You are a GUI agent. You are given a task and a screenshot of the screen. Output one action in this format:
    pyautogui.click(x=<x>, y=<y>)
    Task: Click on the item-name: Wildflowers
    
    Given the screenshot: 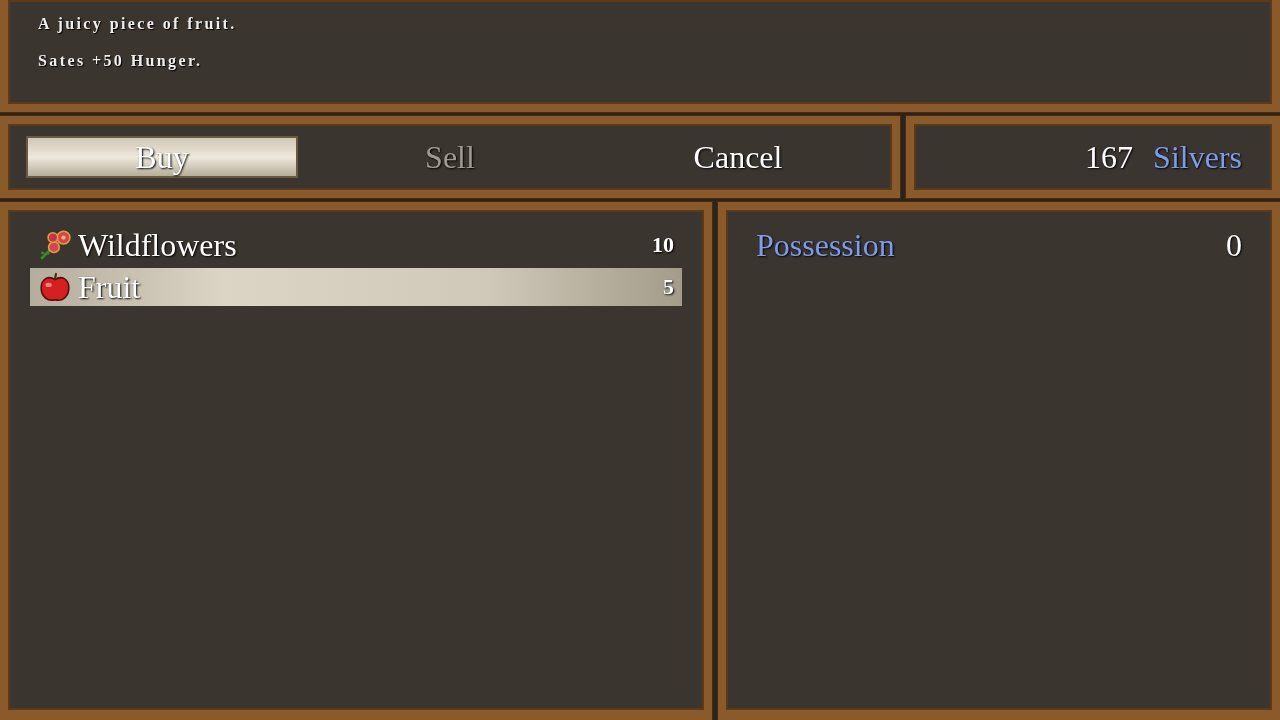 What is the action you would take?
    pyautogui.click(x=362, y=245)
    